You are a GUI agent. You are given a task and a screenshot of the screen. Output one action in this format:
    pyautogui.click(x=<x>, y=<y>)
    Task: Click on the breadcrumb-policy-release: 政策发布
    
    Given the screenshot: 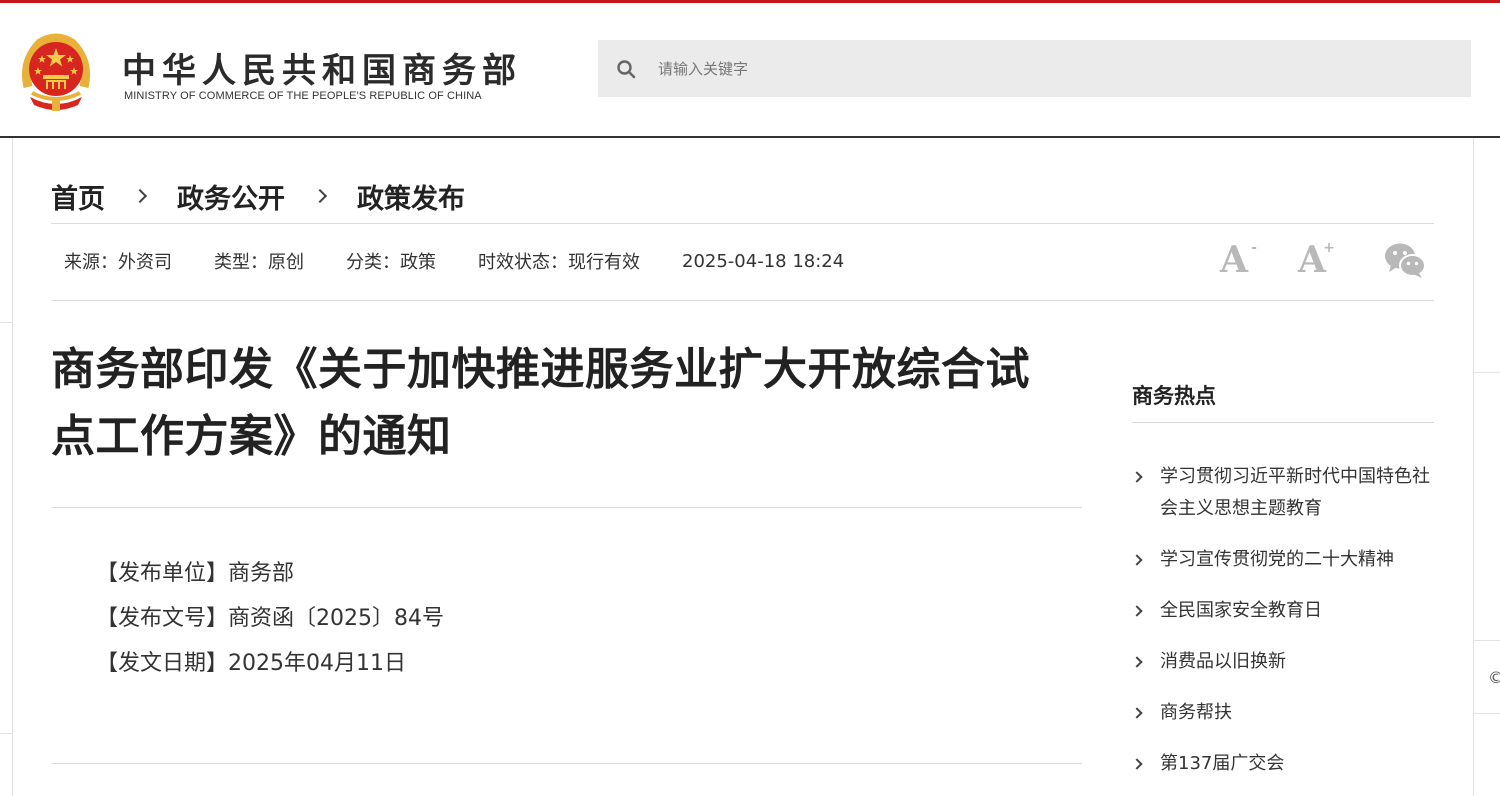 What is the action you would take?
    pyautogui.click(x=411, y=196)
    